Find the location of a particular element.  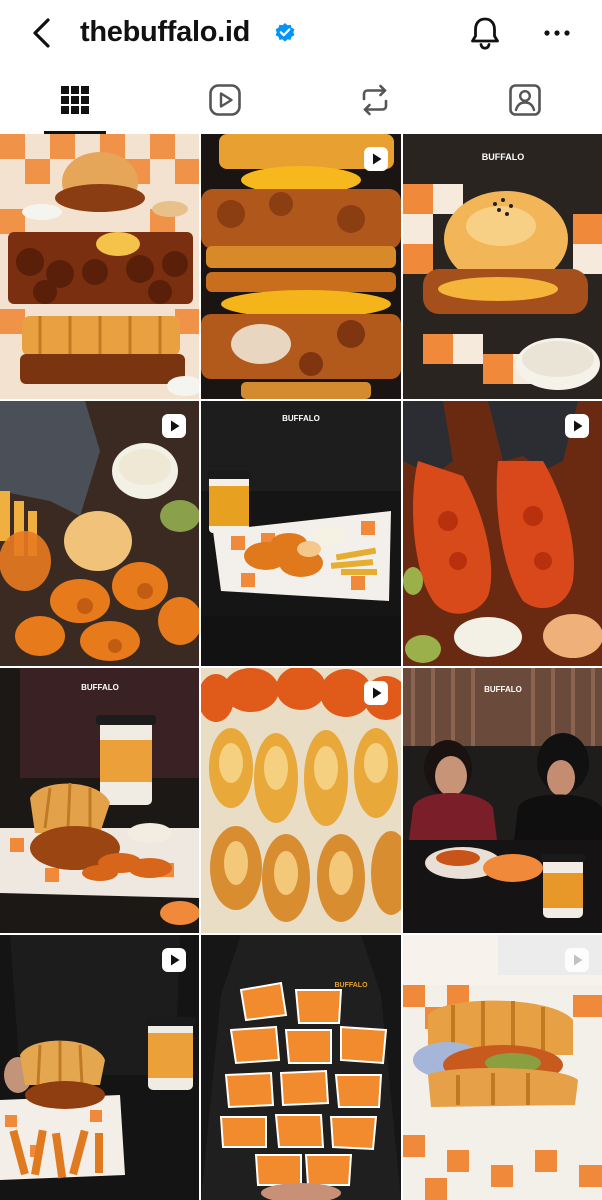

repost-icon is located at coordinates (375, 100).